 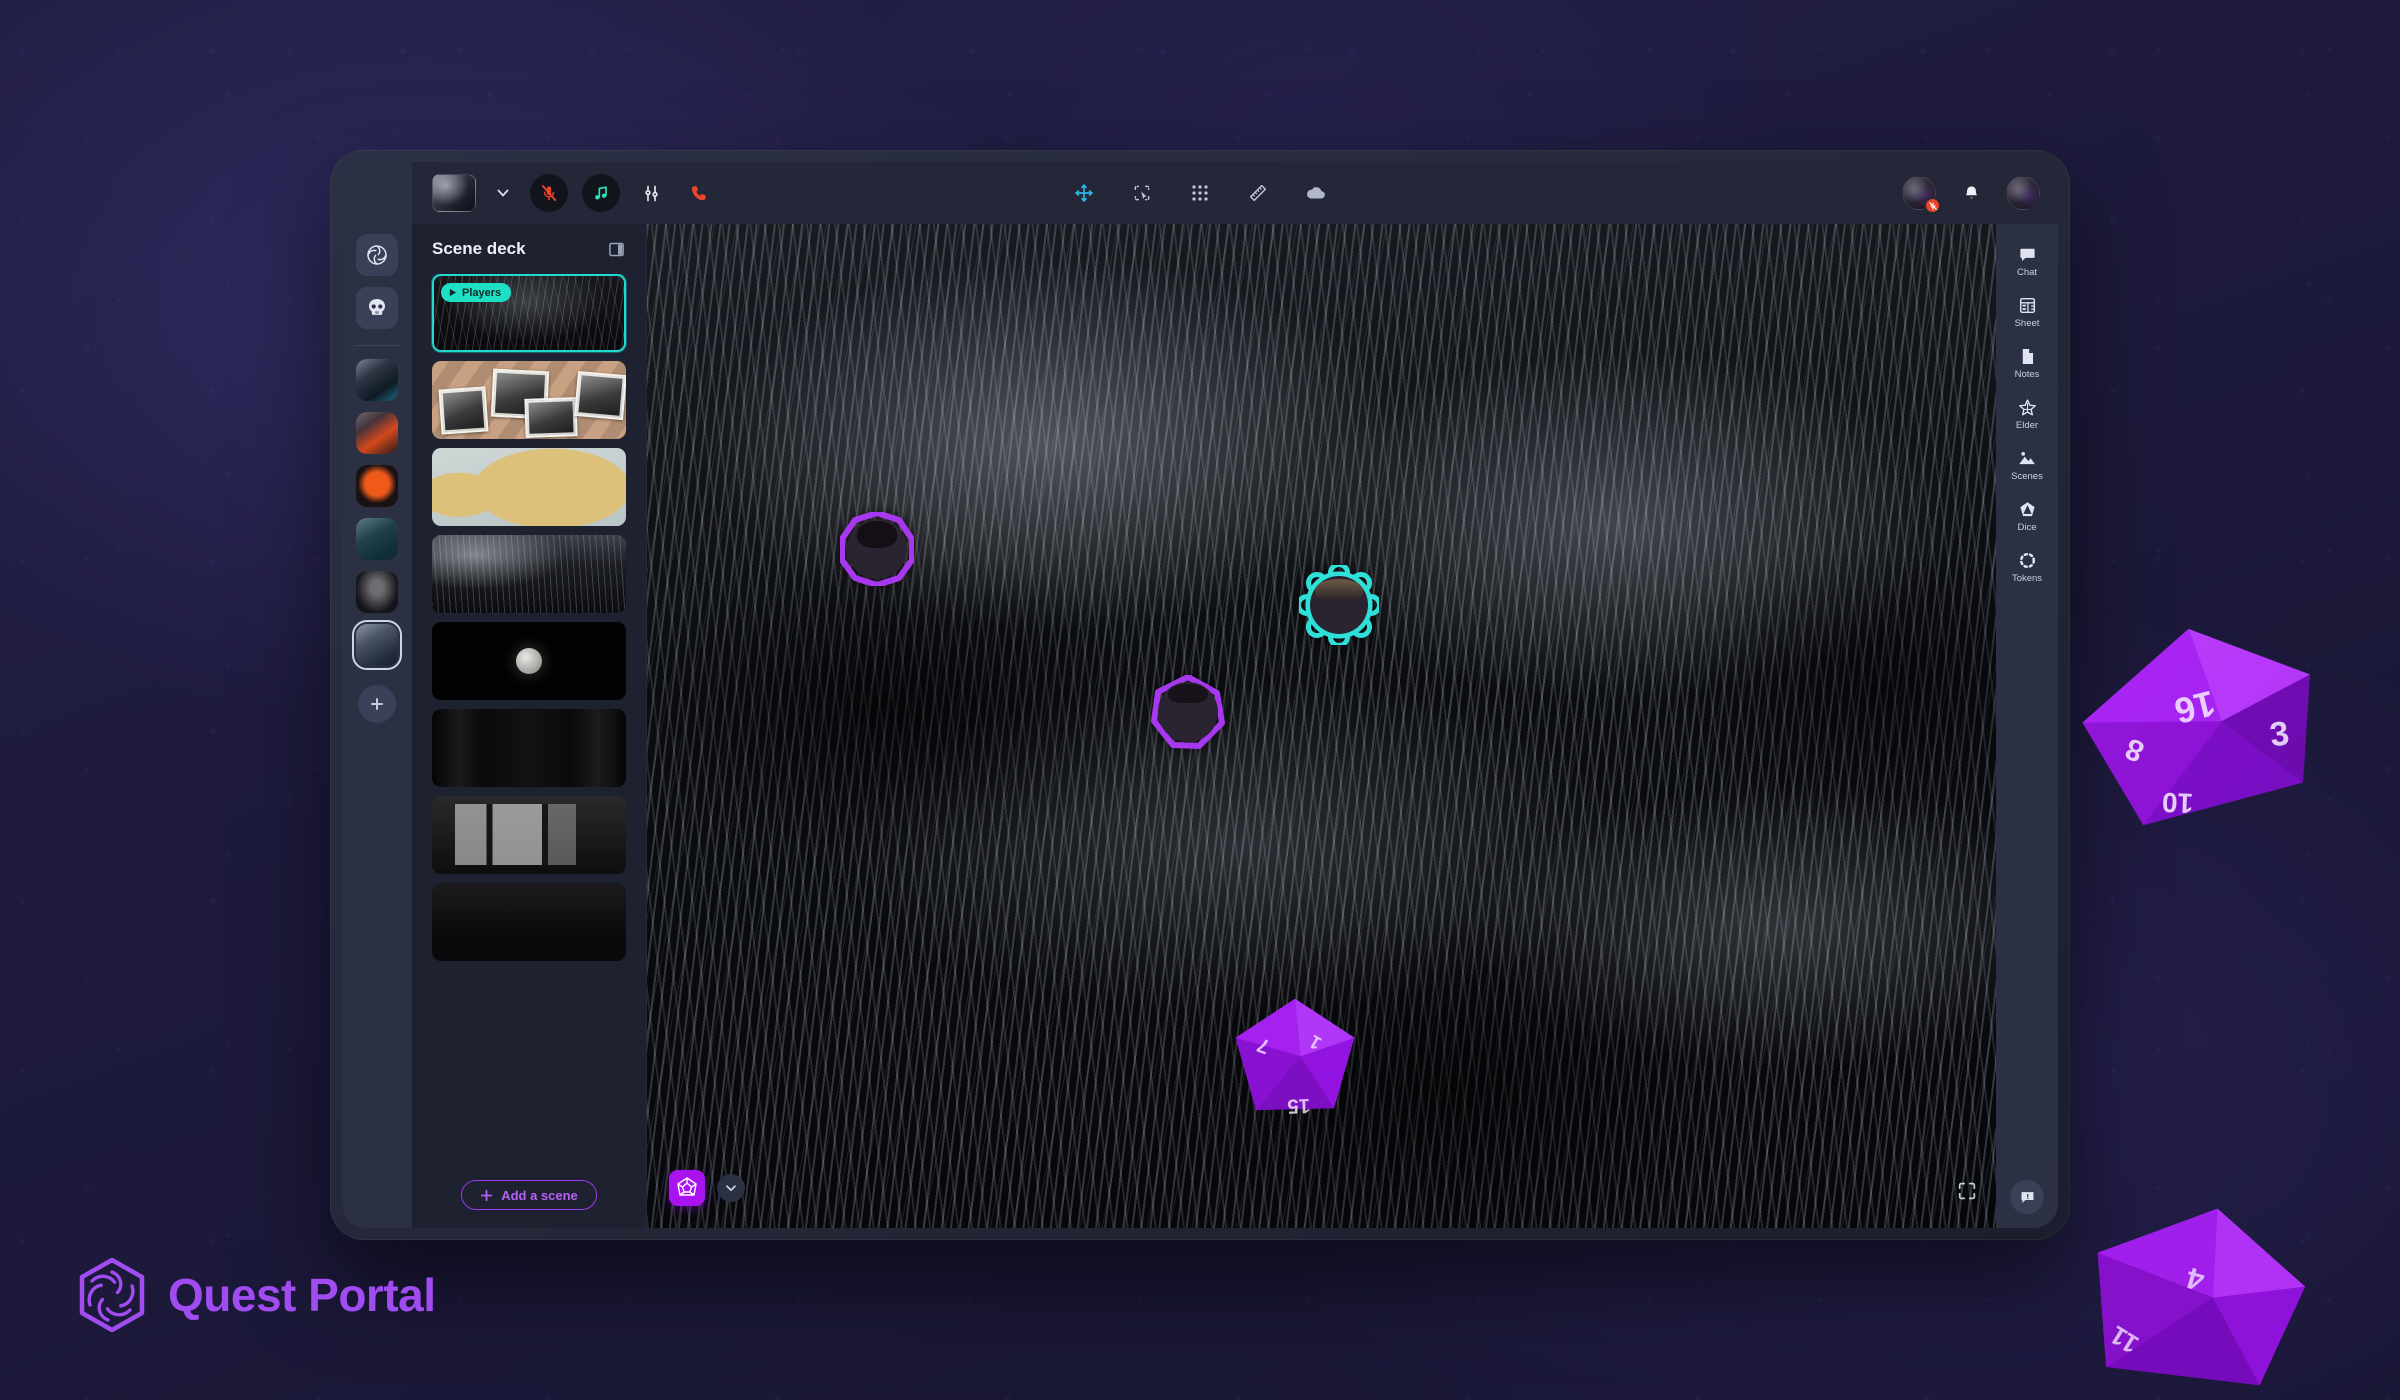 I want to click on tab-notes: Notes, so click(x=2027, y=363).